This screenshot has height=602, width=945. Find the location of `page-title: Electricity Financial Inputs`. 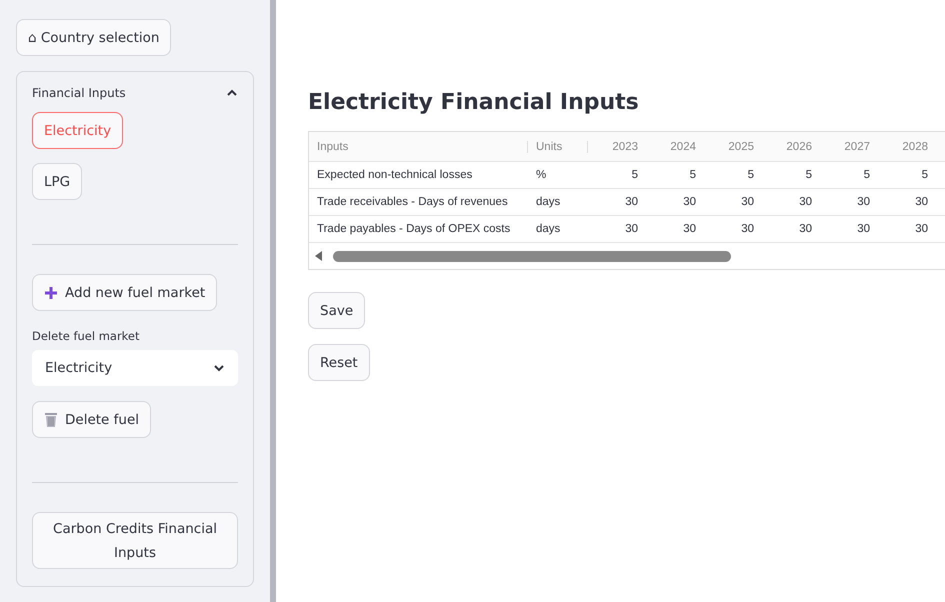

page-title: Electricity Financial Inputs is located at coordinates (474, 102).